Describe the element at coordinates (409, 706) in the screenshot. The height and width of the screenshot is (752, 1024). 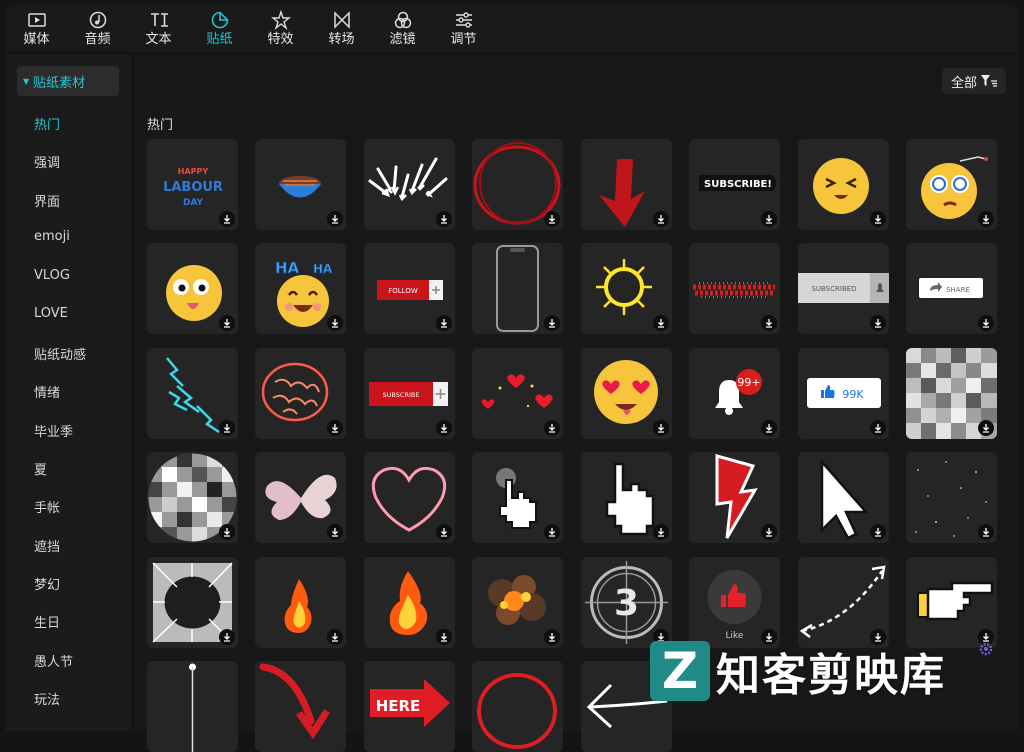
I see `sticker-here-arrow: HERE` at that location.